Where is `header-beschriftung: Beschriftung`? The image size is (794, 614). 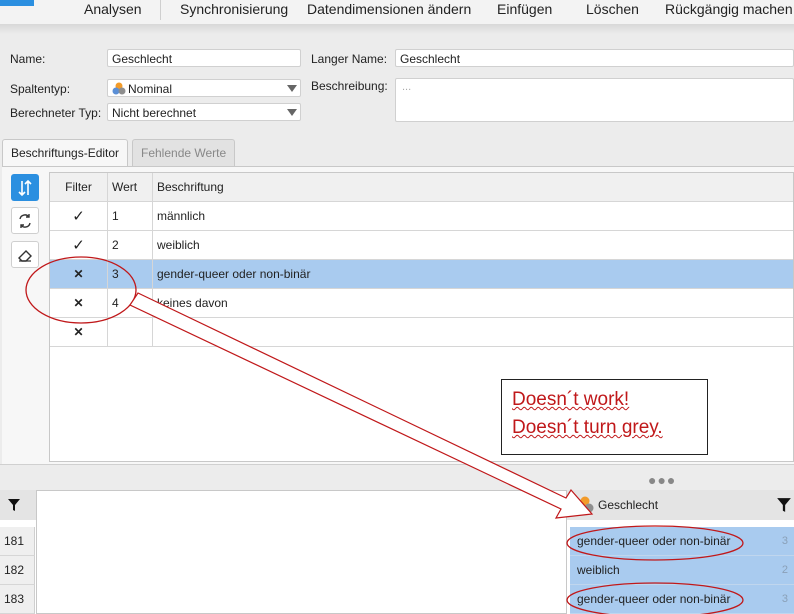 header-beschriftung: Beschriftung is located at coordinates (473, 187).